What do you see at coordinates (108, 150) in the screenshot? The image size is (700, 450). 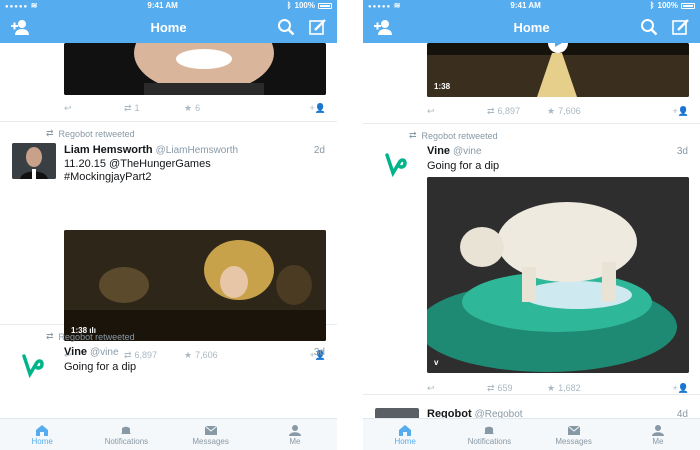 I see `user-name: Liam Hemsworth` at bounding box center [108, 150].